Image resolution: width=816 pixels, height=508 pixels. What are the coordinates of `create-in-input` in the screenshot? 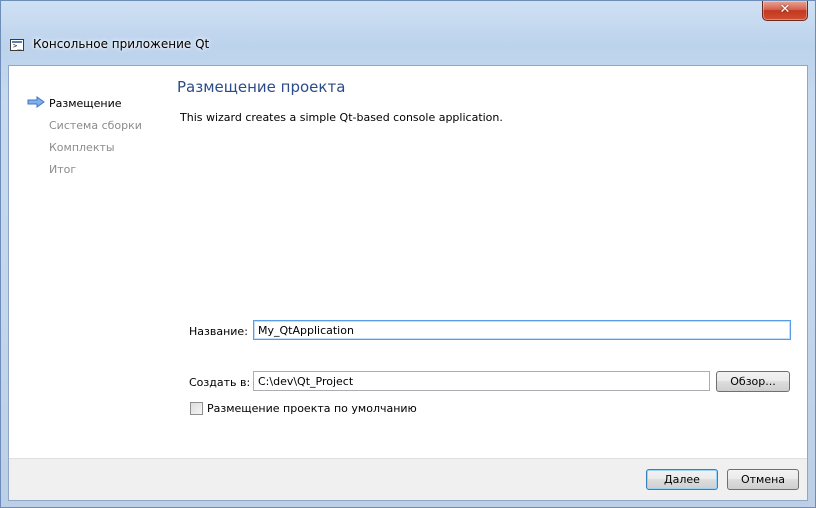 It's located at (481, 381).